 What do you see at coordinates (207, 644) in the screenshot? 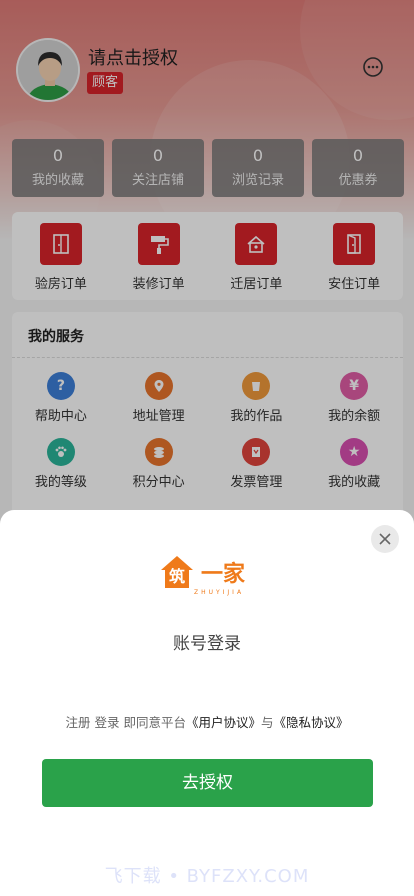
I see `sheet-title: 账号登录` at bounding box center [207, 644].